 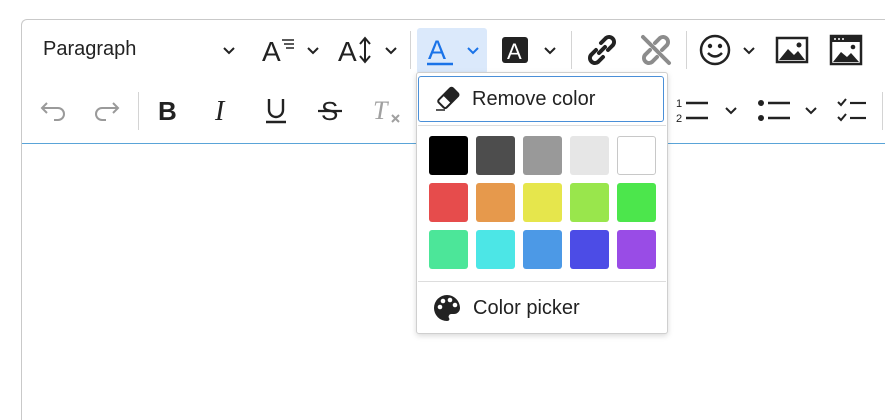 I want to click on media-icon, so click(x=846, y=50).